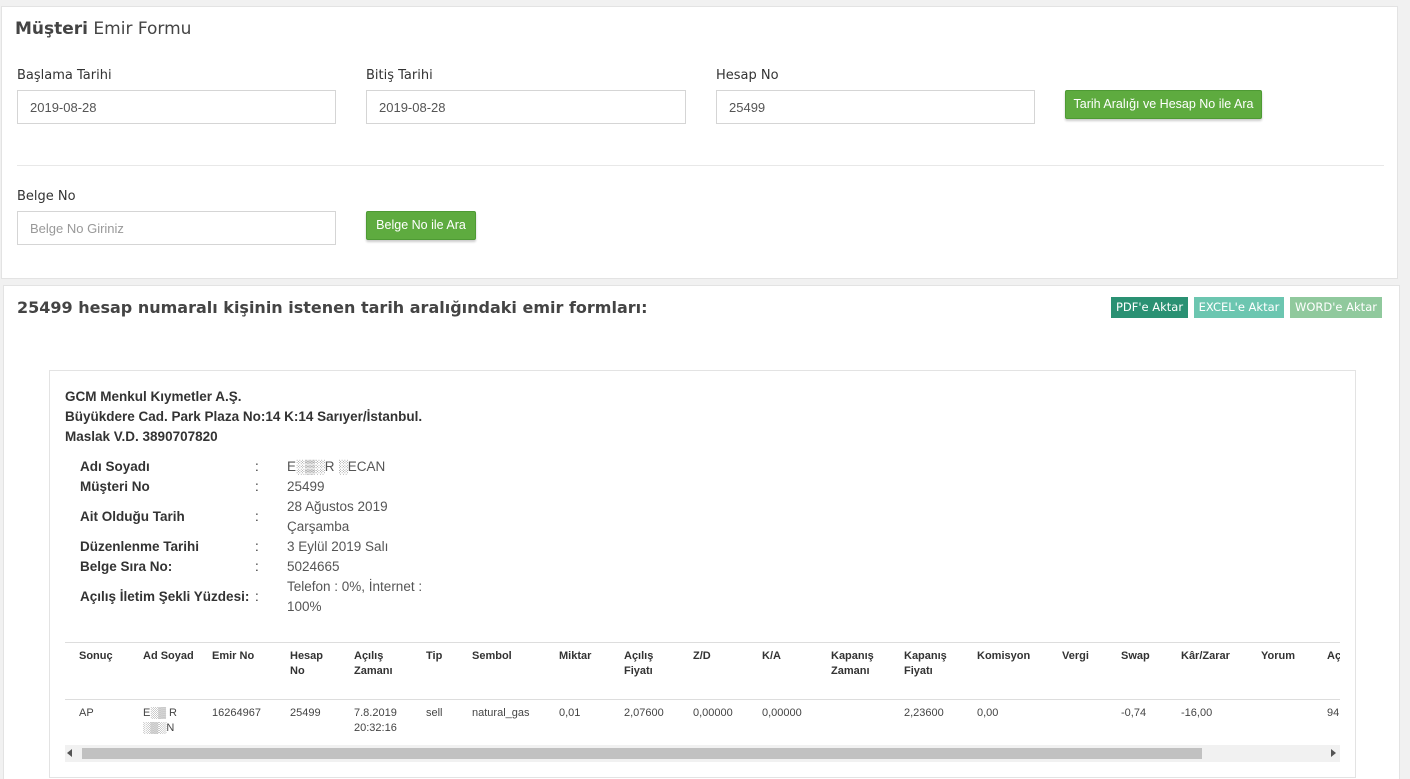 This screenshot has height=779, width=1410. What do you see at coordinates (526, 107) in the screenshot?
I see `end-date-input` at bounding box center [526, 107].